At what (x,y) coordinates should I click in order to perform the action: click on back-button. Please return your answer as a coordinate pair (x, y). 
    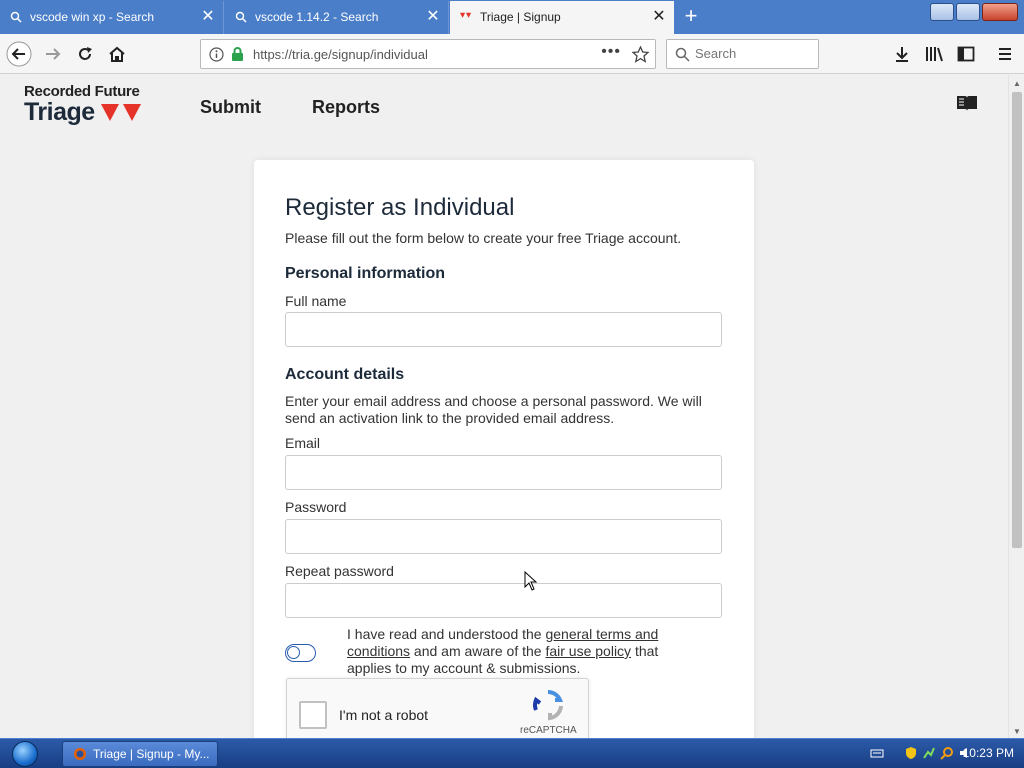
    Looking at the image, I should click on (19, 54).